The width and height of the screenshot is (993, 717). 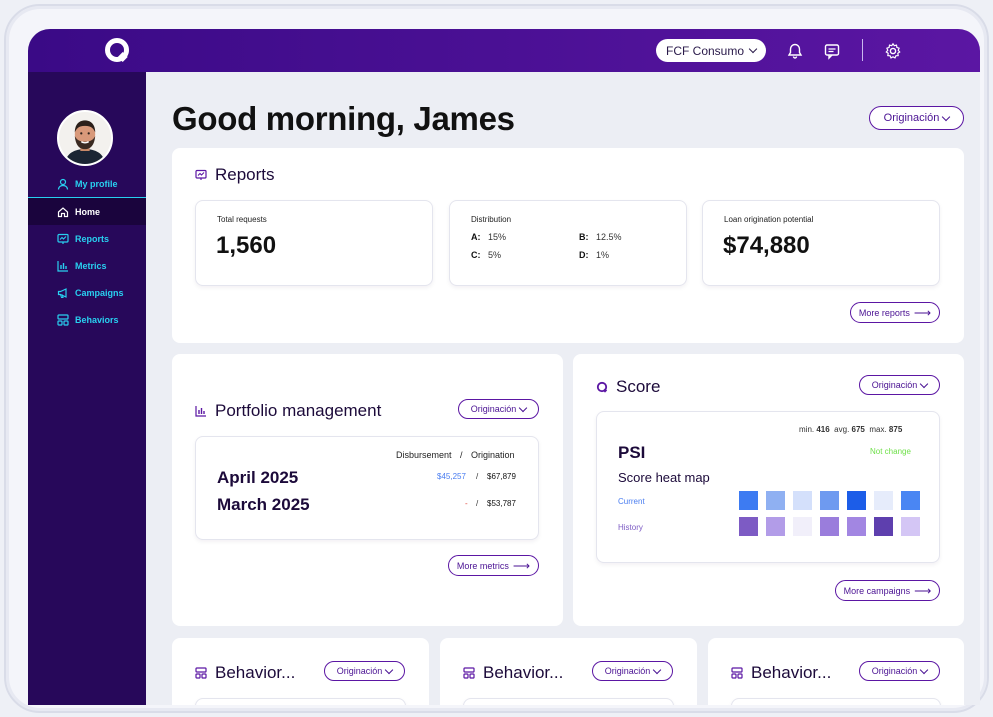 What do you see at coordinates (246, 245) in the screenshot?
I see `total-requests-value: 1,560` at bounding box center [246, 245].